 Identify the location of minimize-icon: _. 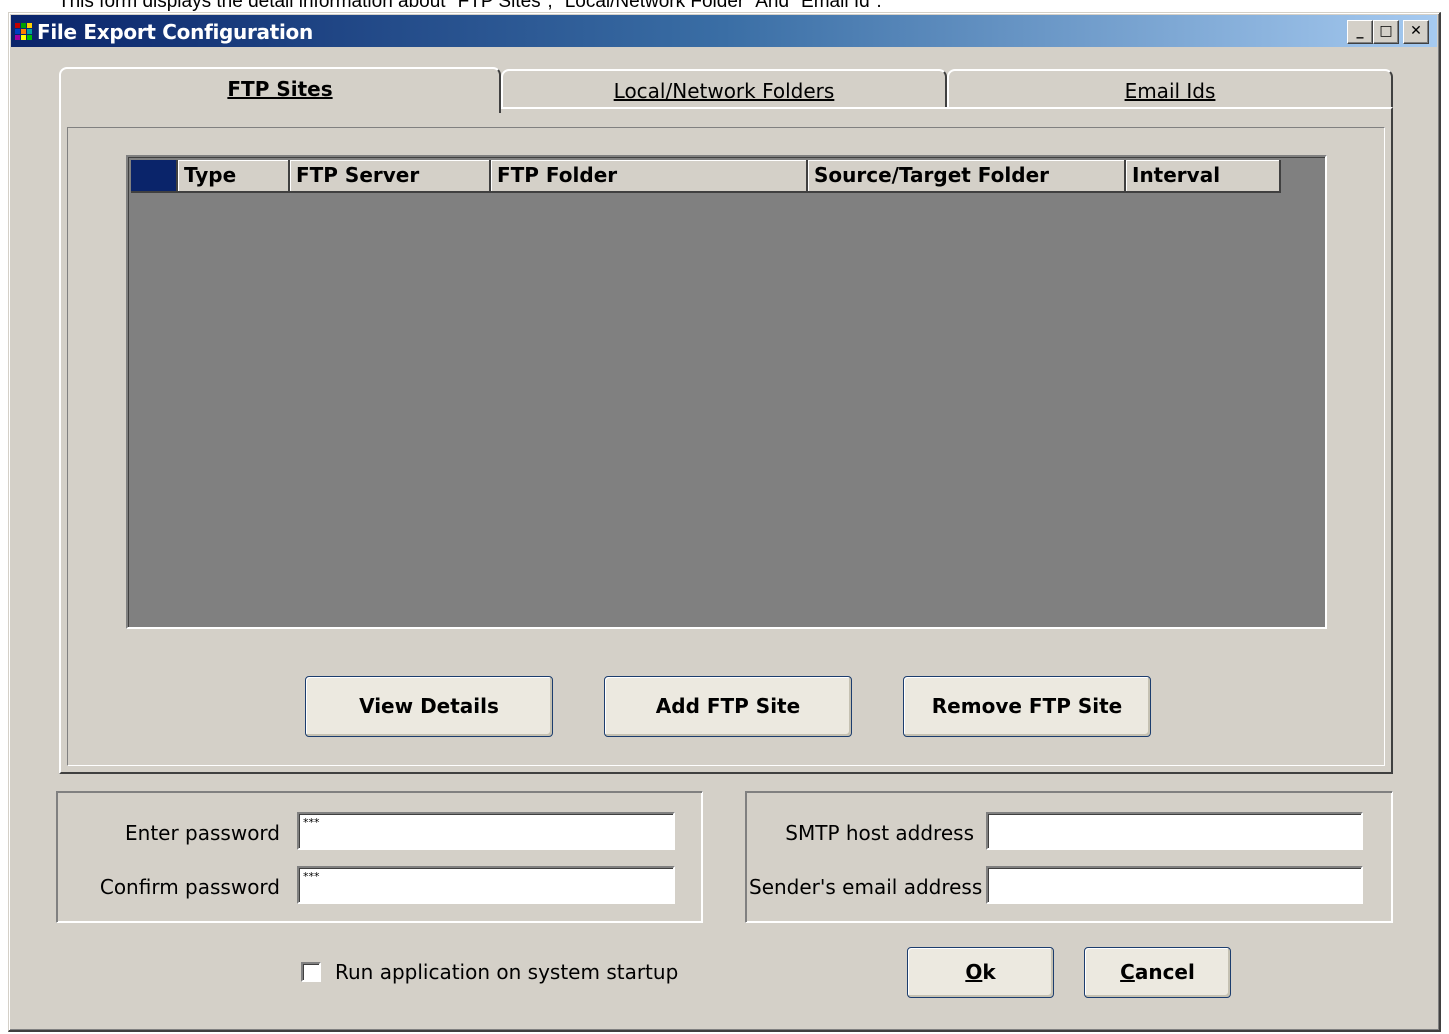
(1360, 31).